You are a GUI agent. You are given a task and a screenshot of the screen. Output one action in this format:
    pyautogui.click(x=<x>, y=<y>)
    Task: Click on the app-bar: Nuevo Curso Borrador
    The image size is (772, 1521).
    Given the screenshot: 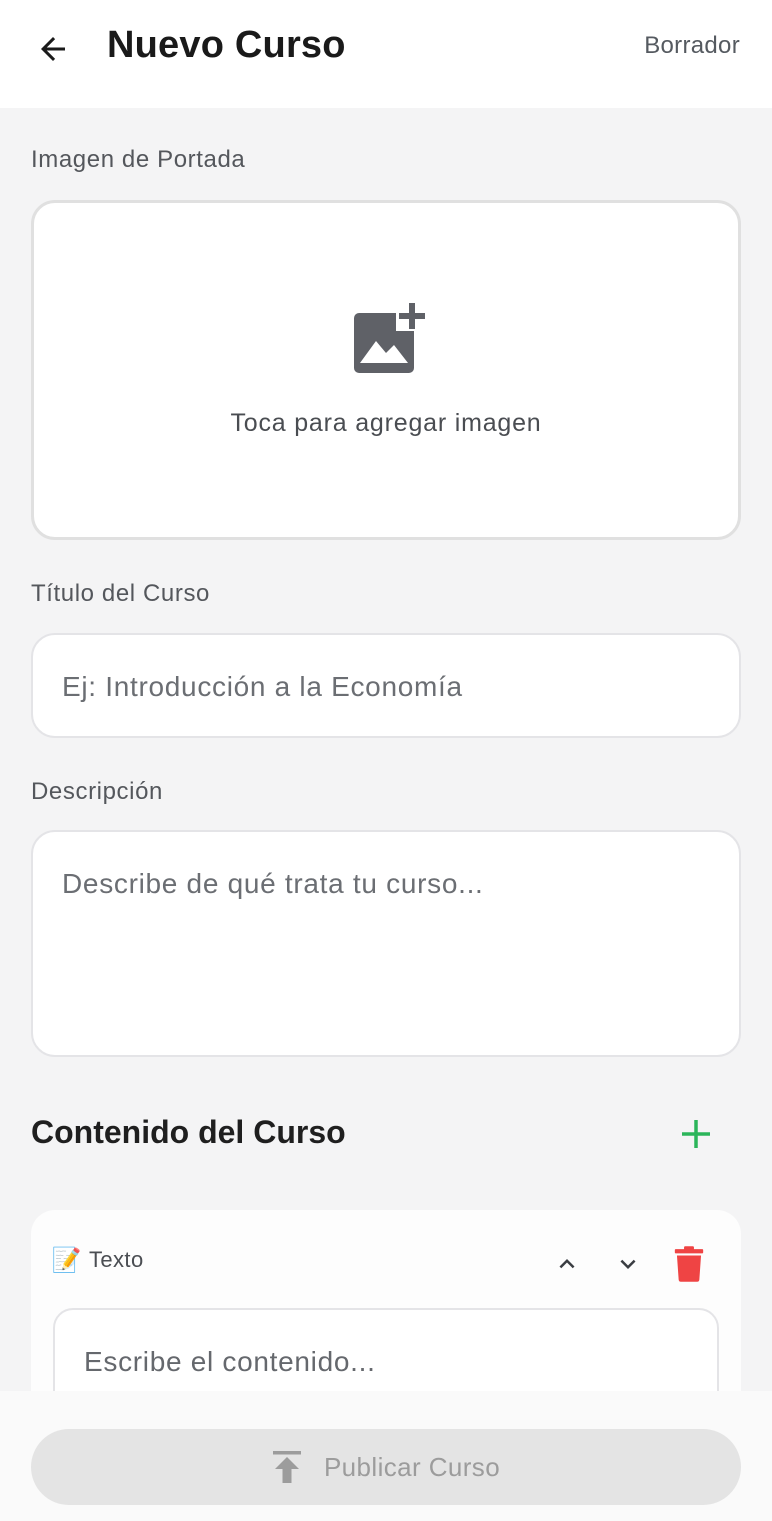 What is the action you would take?
    pyautogui.click(x=386, y=54)
    